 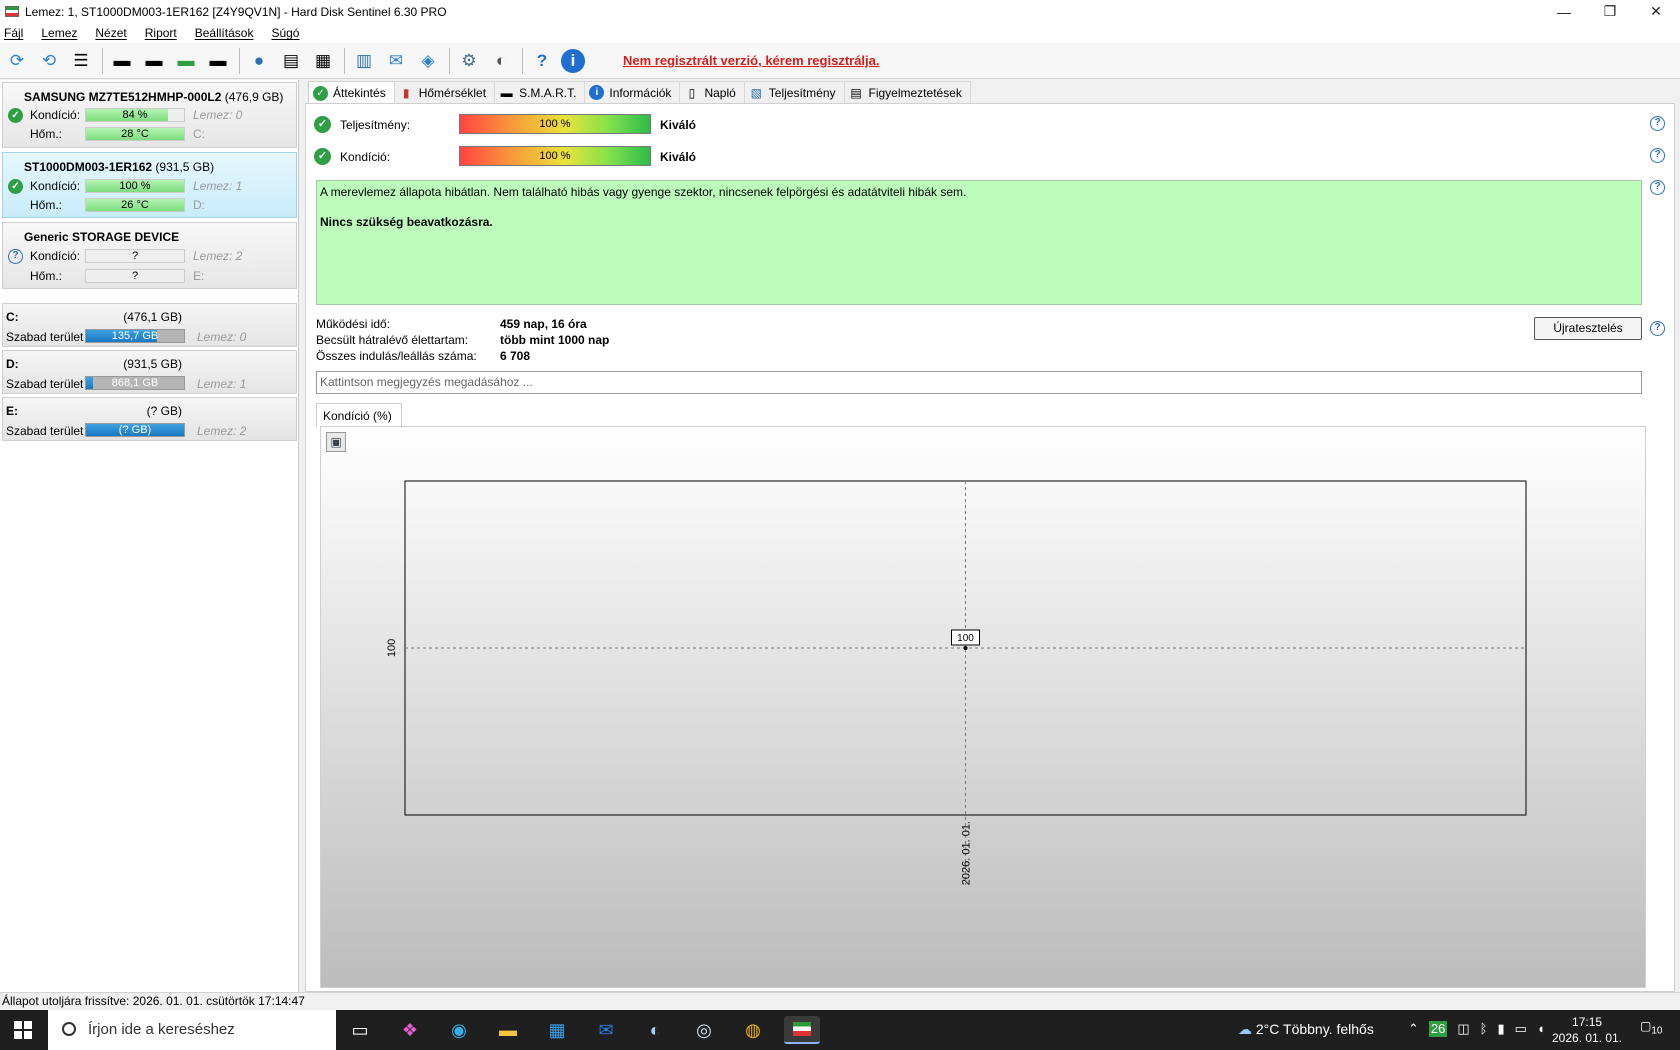 I want to click on unknown-icon: ?, so click(x=15, y=256).